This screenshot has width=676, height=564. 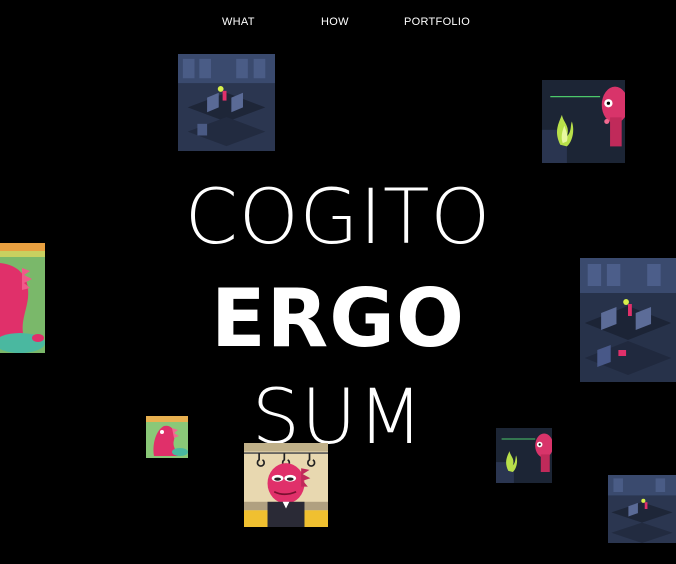 What do you see at coordinates (437, 22) in the screenshot?
I see `nav-item-portfolio: PORTFOLIO` at bounding box center [437, 22].